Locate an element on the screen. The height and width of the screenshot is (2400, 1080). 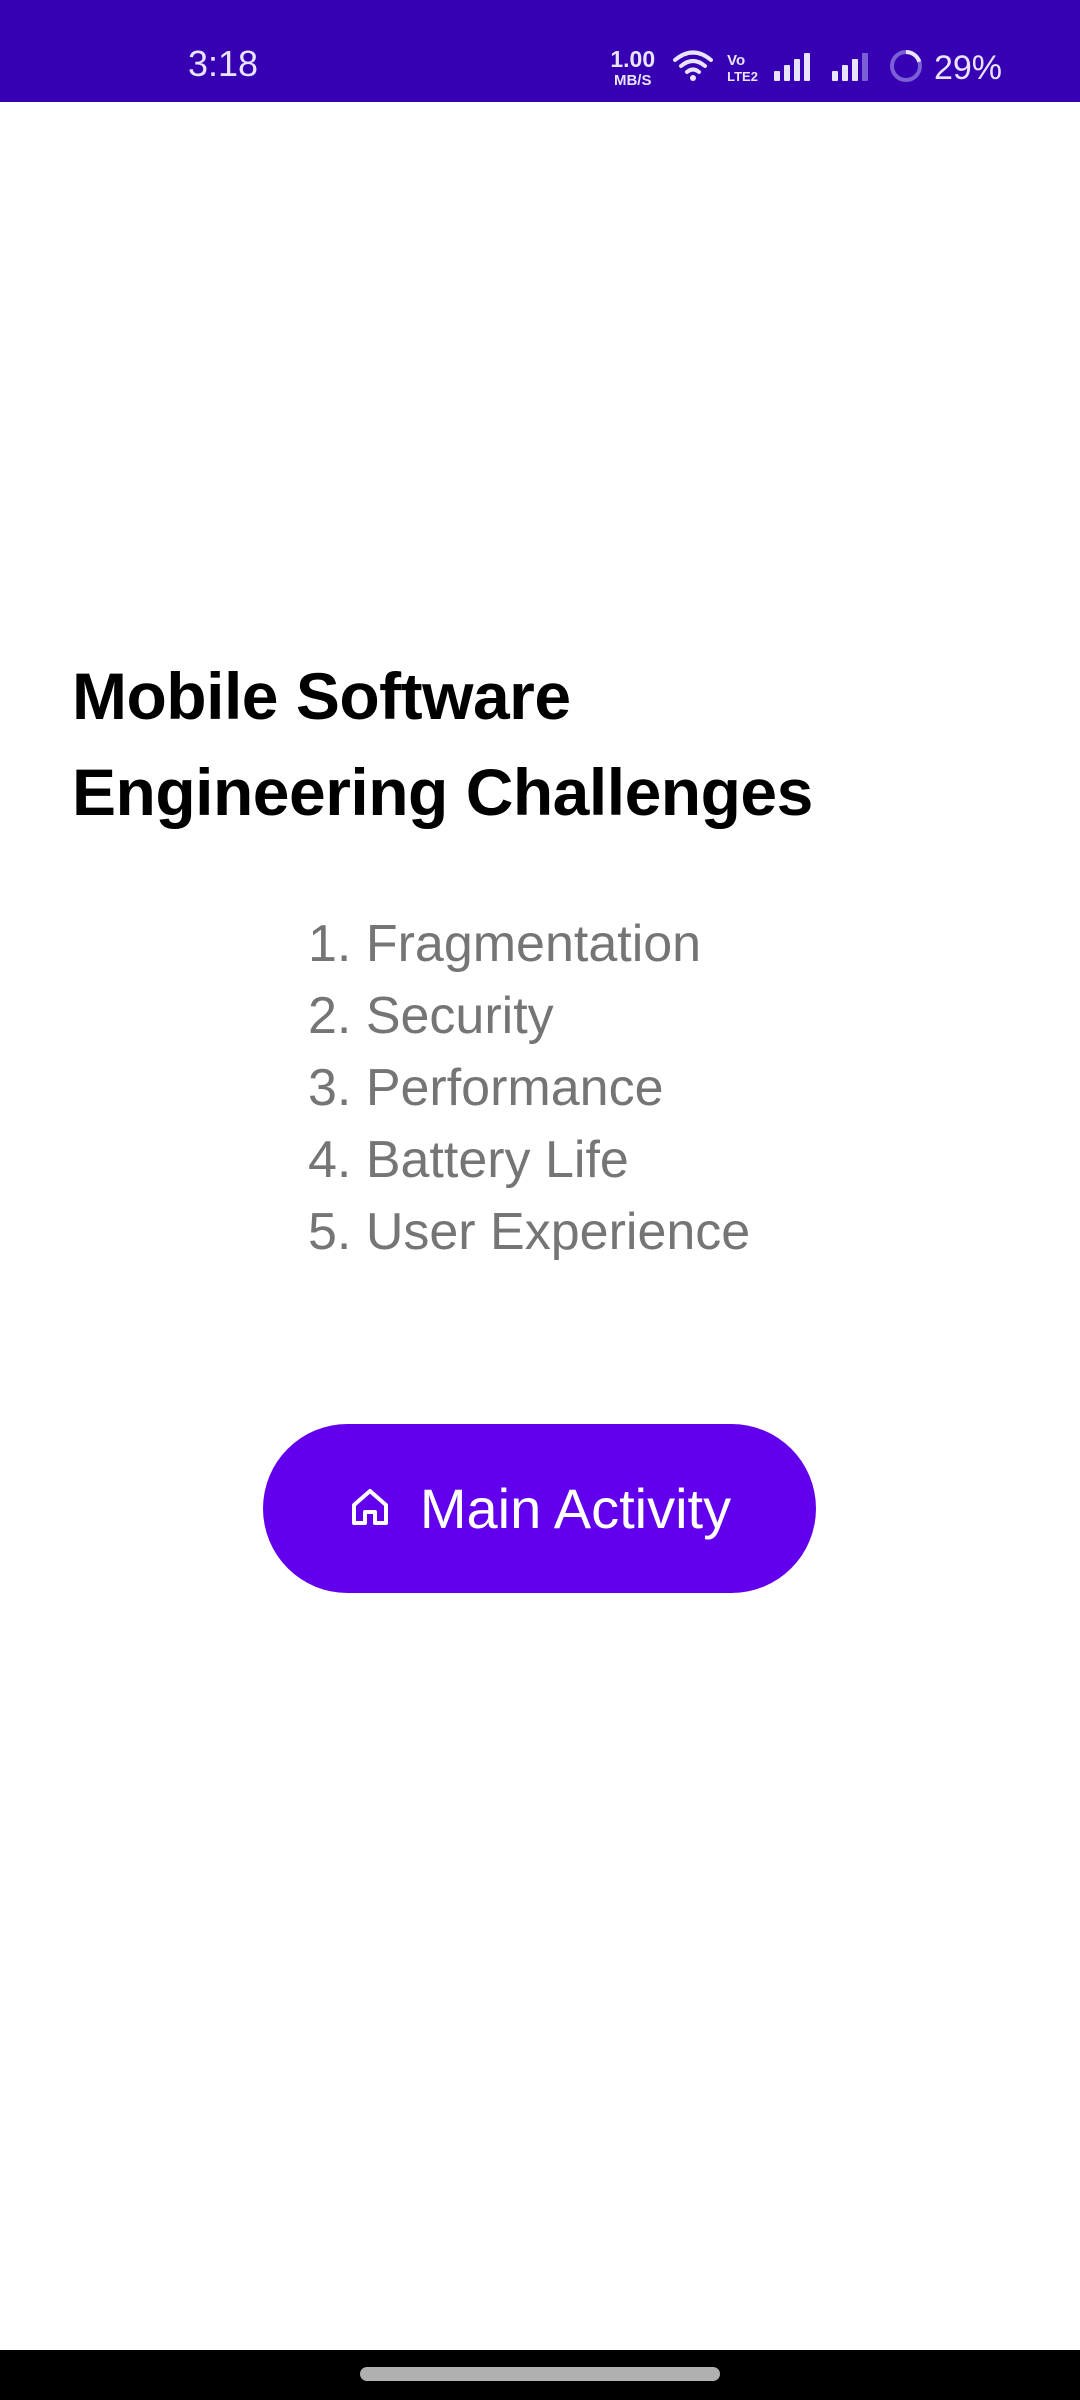
battery-percent: 29% is located at coordinates (967, 67).